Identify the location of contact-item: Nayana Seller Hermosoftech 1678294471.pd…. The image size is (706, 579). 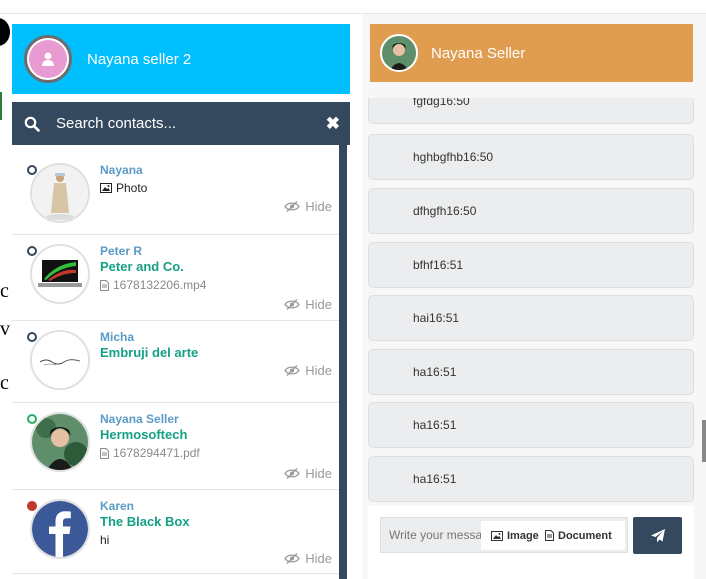
(177, 446).